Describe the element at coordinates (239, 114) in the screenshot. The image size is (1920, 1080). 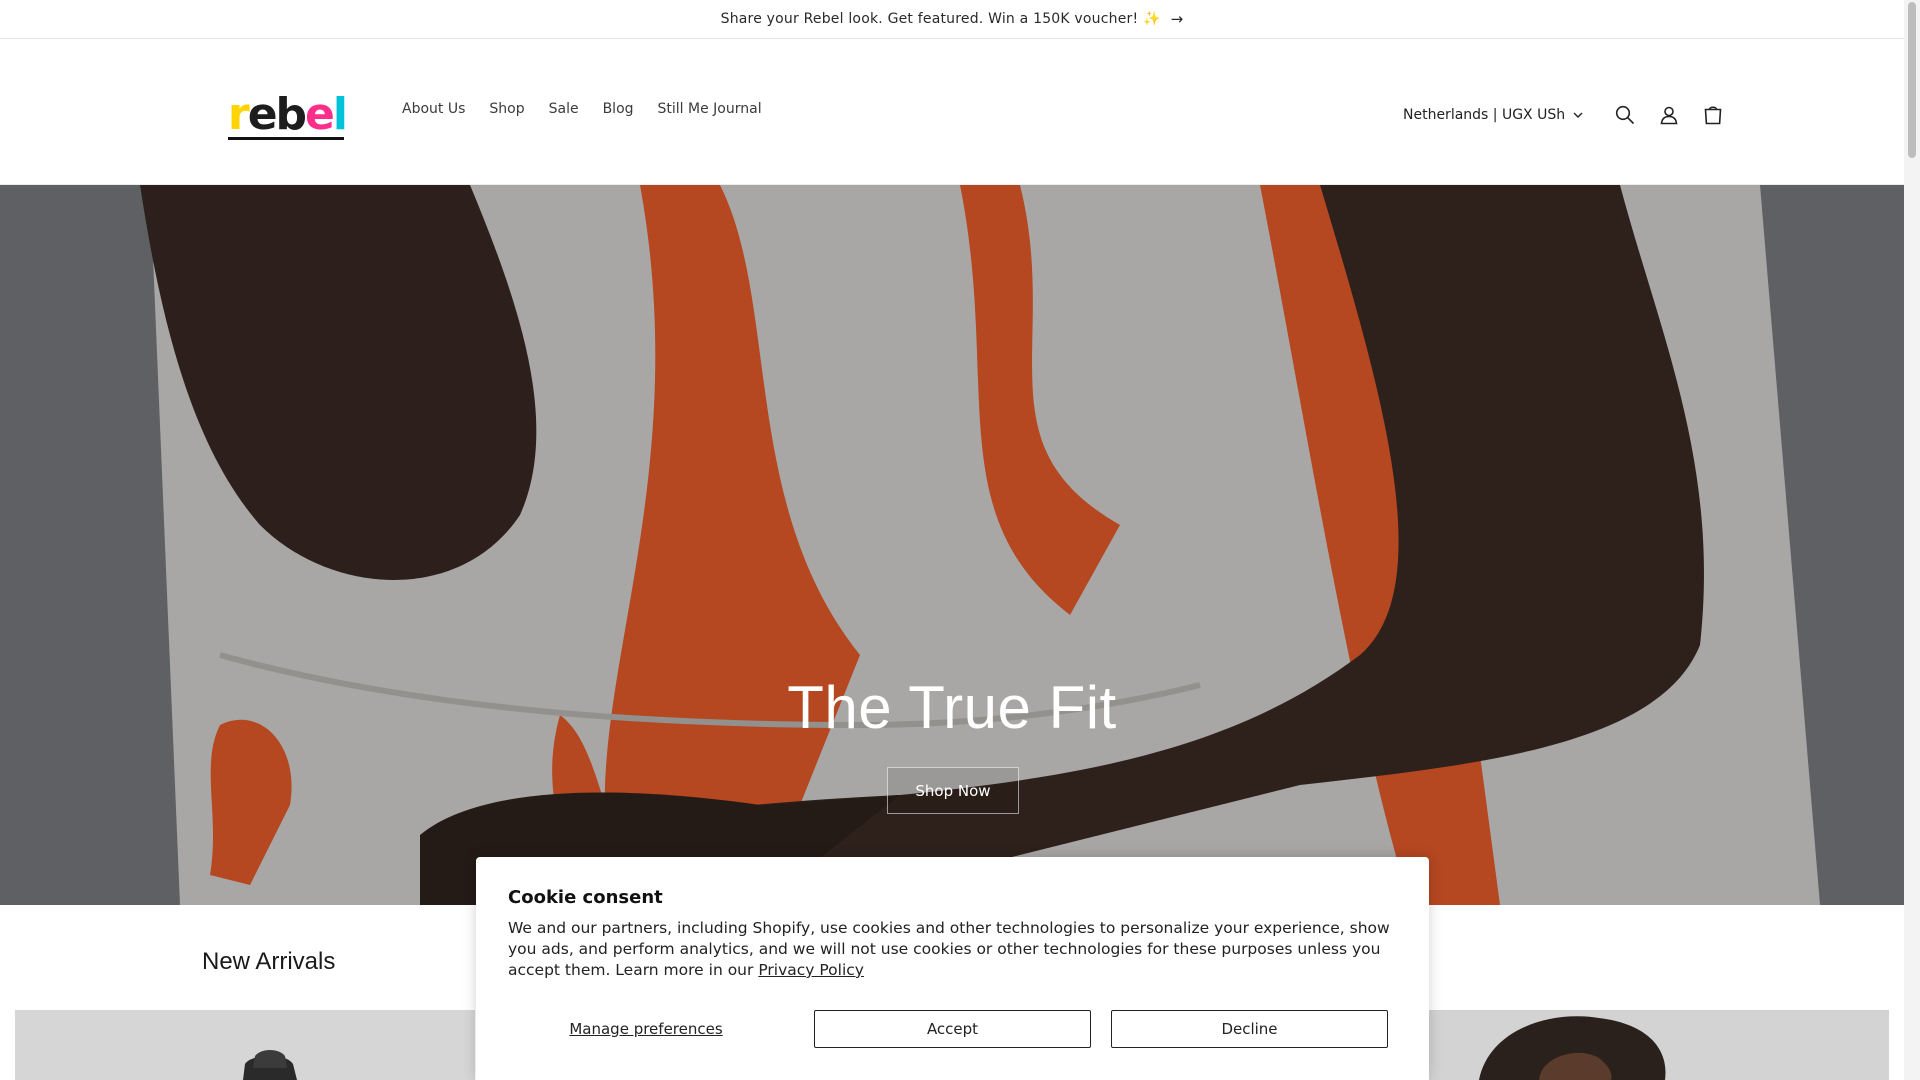
I see `logo-letter: r` at that location.